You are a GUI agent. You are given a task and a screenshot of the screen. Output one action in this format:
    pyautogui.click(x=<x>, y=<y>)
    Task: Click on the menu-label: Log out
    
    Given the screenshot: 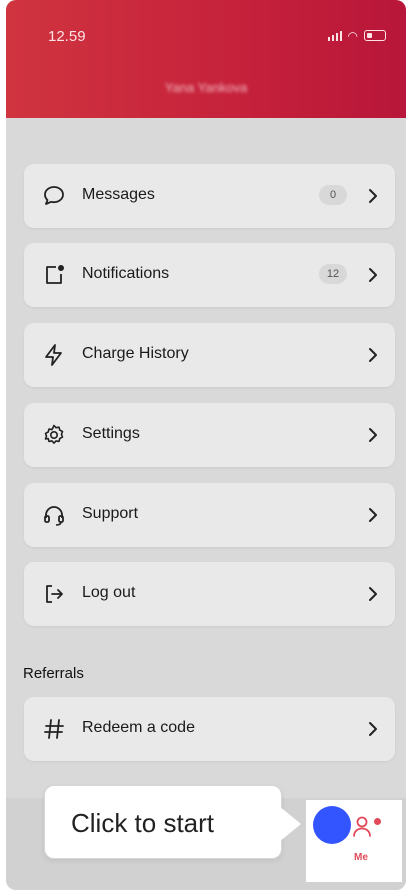 What is the action you would take?
    pyautogui.click(x=109, y=592)
    